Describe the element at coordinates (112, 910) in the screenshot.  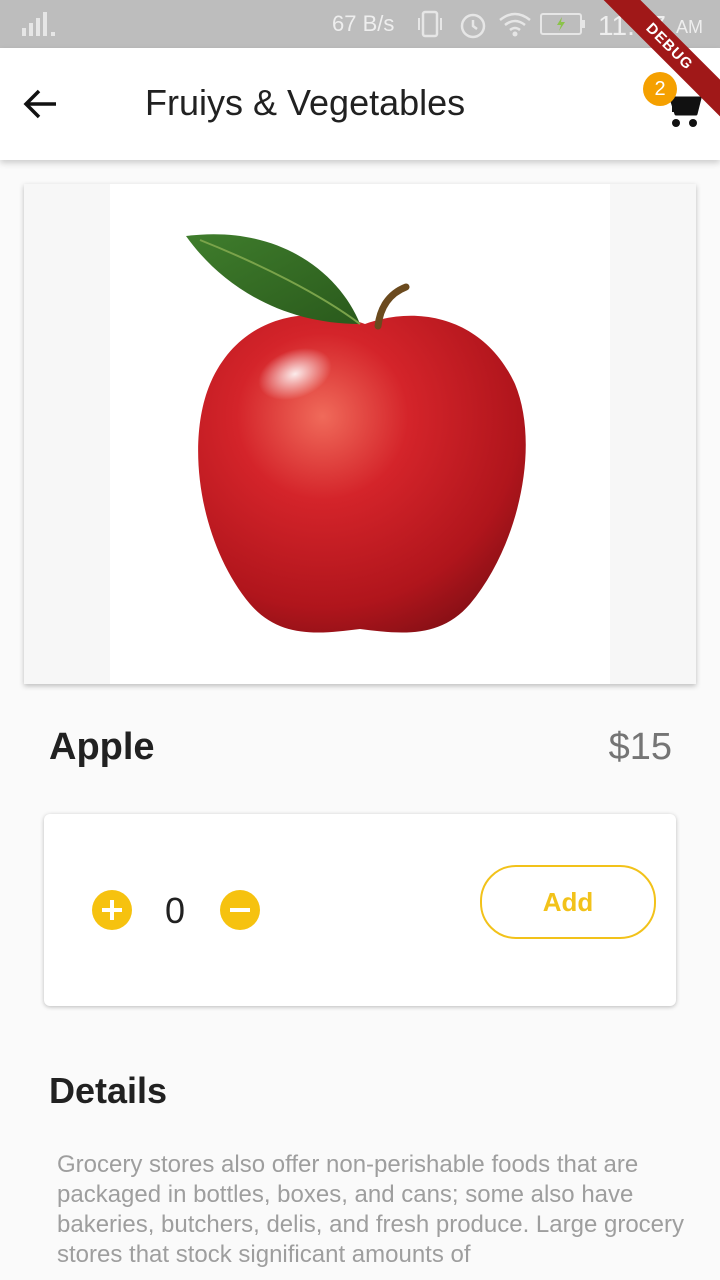
I see `increase-quantity-button` at that location.